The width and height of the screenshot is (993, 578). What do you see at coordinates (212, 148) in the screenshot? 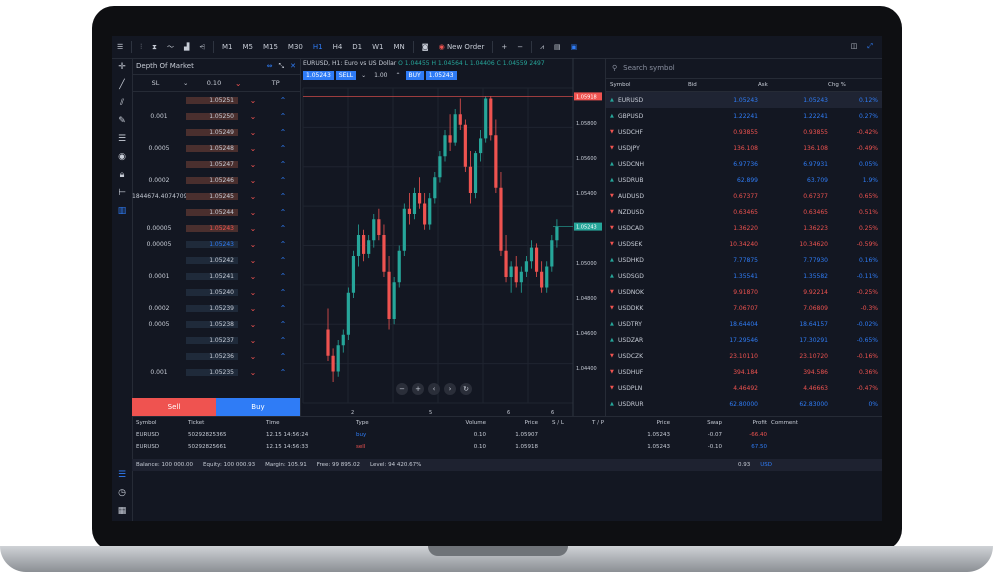
I see `dom-price: 1.05248` at bounding box center [212, 148].